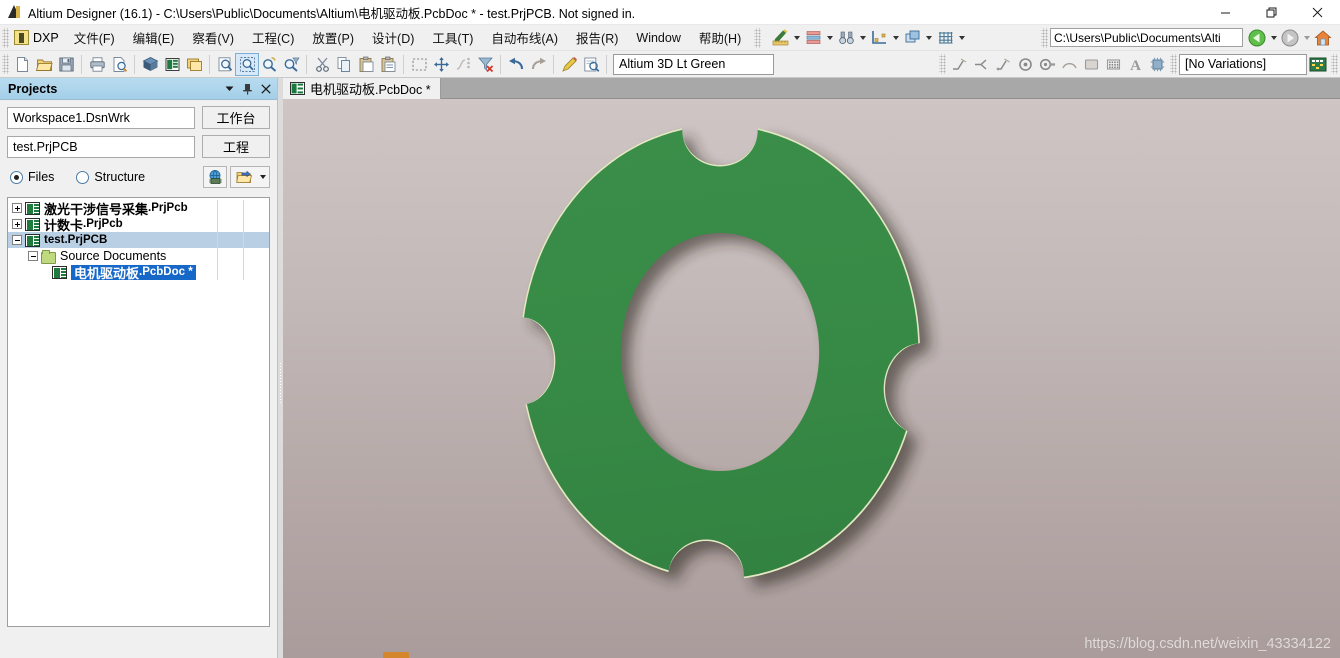  I want to click on layer-stack-icon, so click(813, 37).